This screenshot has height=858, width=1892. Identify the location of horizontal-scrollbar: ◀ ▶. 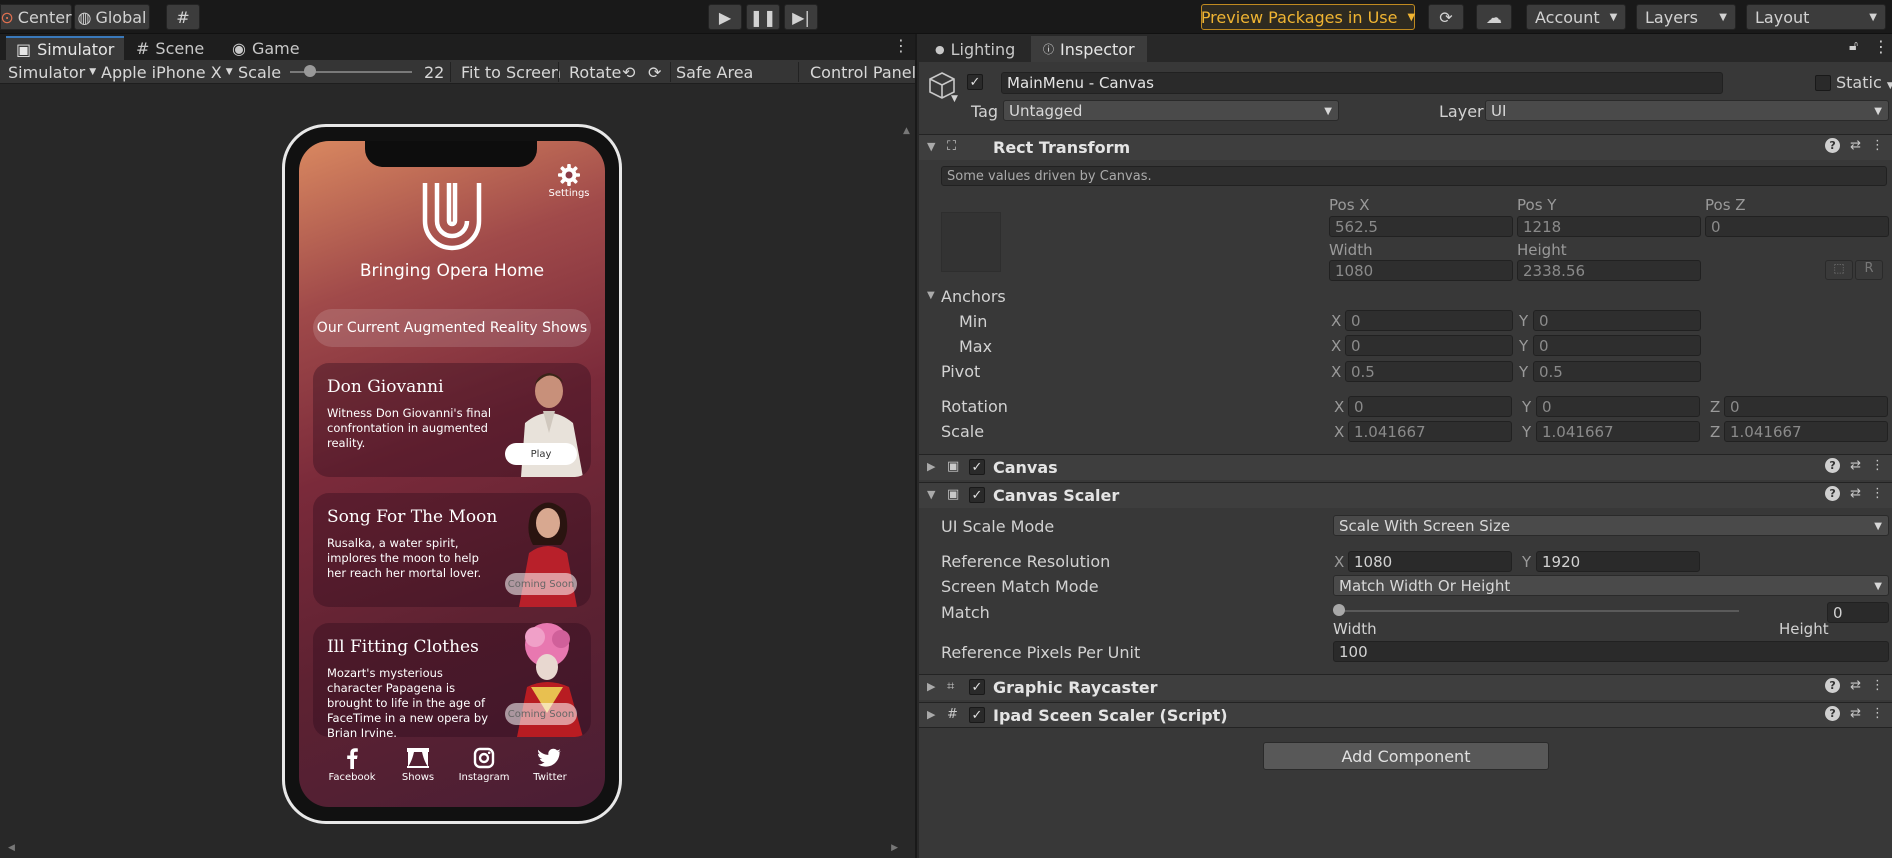
(453, 848).